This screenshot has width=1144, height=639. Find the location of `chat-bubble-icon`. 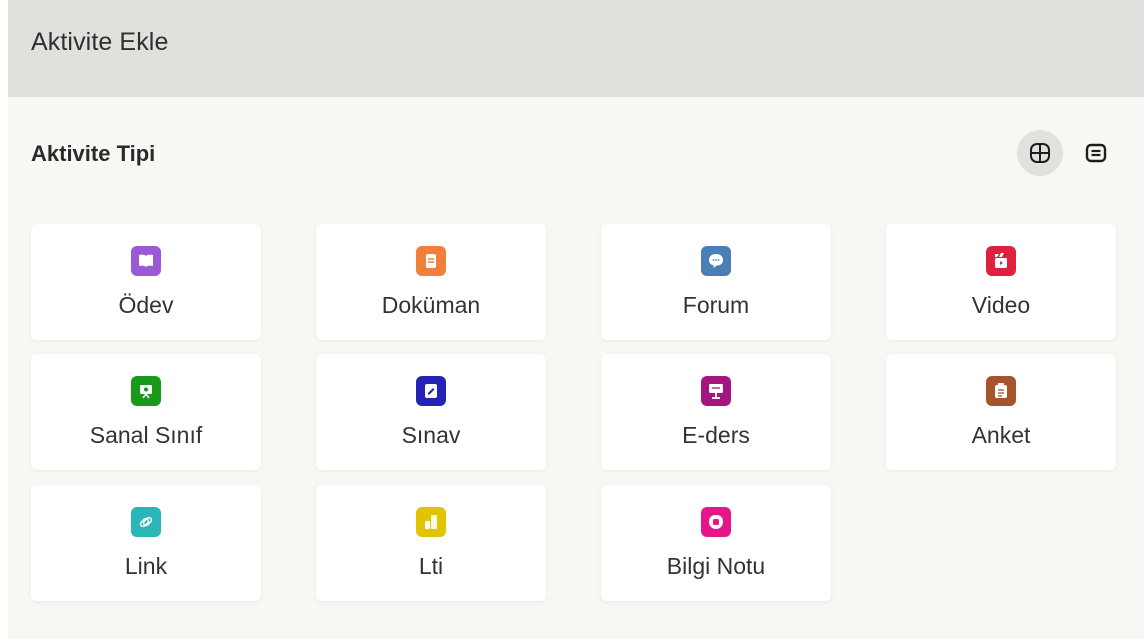

chat-bubble-icon is located at coordinates (716, 261).